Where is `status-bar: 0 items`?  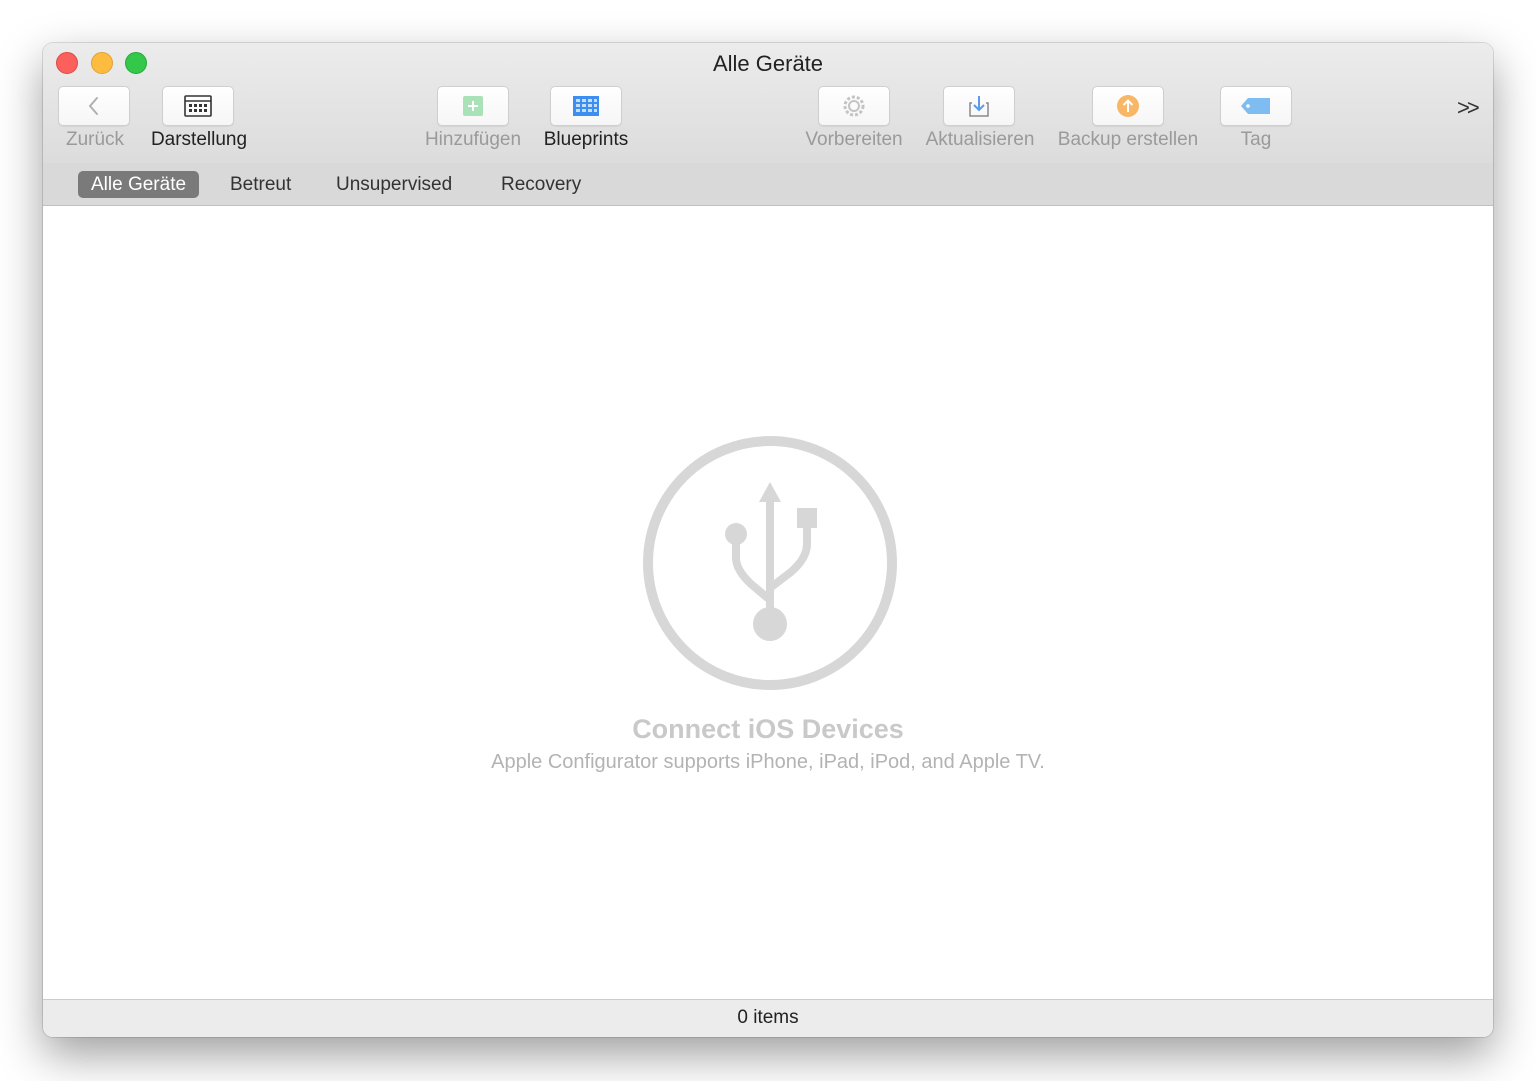
status-bar: 0 items is located at coordinates (768, 1018).